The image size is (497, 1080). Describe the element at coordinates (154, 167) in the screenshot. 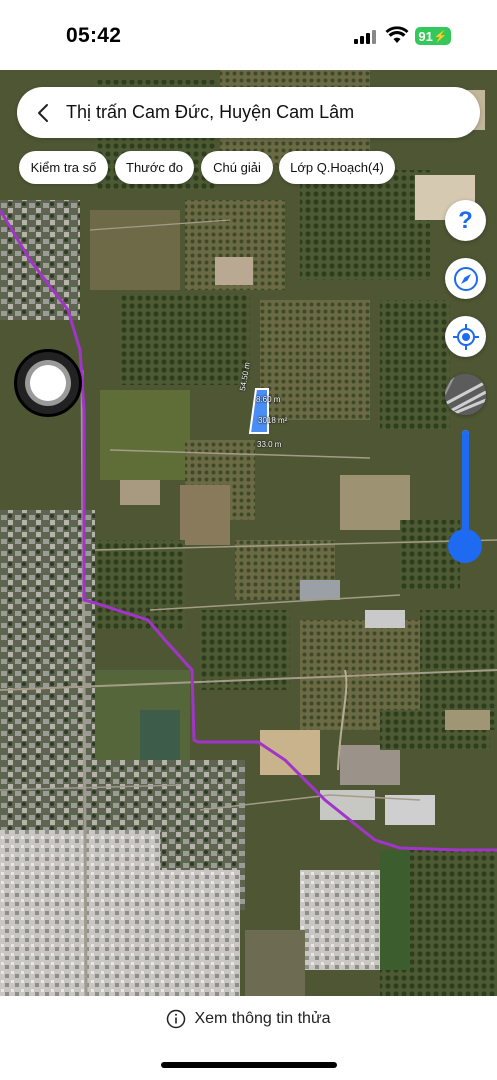

I see `measure-button: Thước đo` at that location.